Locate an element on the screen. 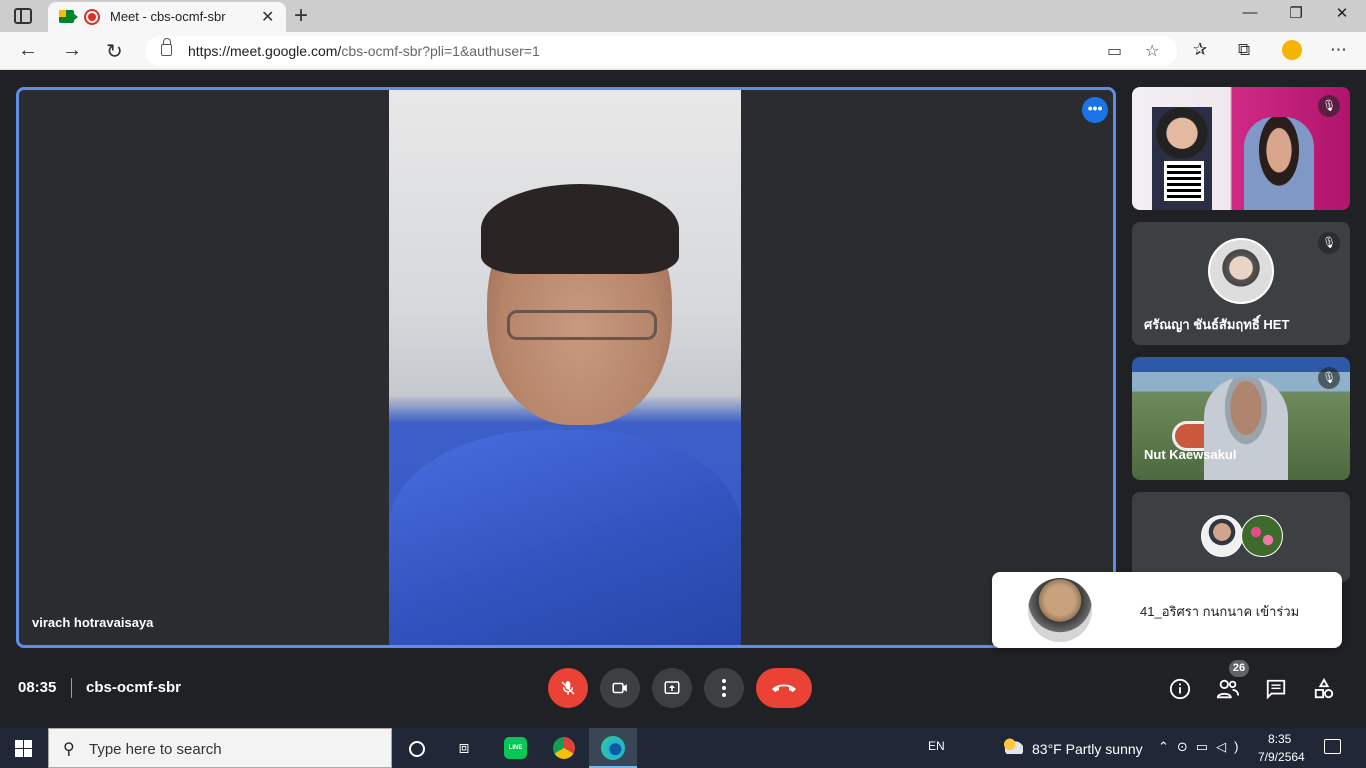  back-button: ← is located at coordinates (28, 50).